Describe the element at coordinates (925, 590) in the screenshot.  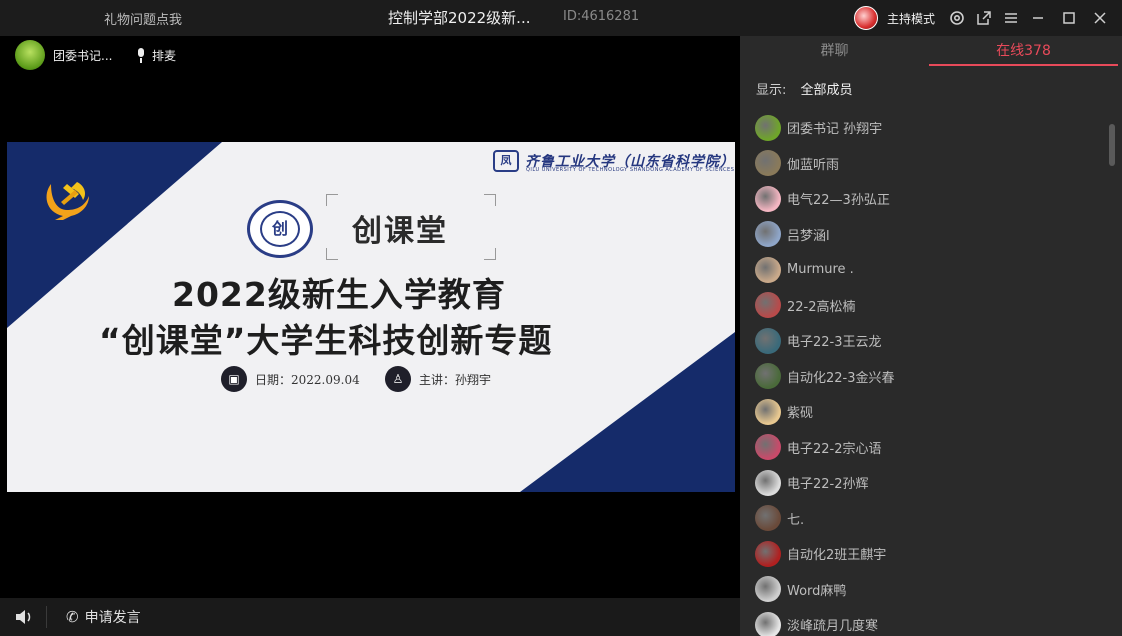
I see `member-list-item: Word麻鸭` at that location.